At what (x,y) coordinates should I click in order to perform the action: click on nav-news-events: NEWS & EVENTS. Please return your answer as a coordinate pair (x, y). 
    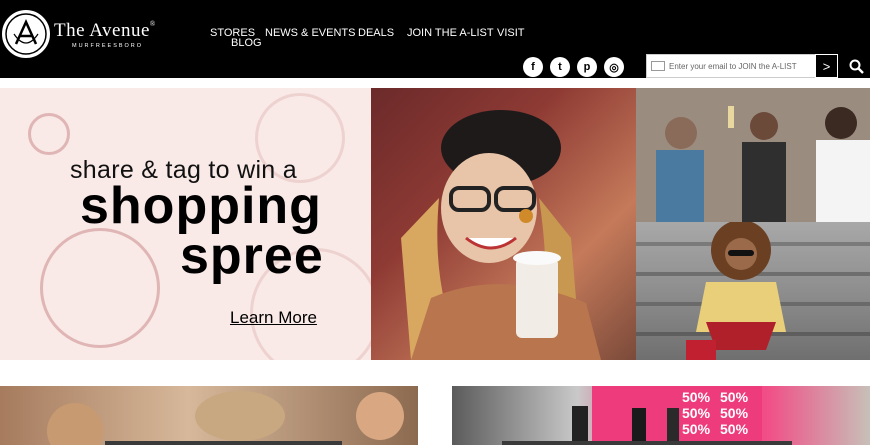
    Looking at the image, I should click on (310, 33).